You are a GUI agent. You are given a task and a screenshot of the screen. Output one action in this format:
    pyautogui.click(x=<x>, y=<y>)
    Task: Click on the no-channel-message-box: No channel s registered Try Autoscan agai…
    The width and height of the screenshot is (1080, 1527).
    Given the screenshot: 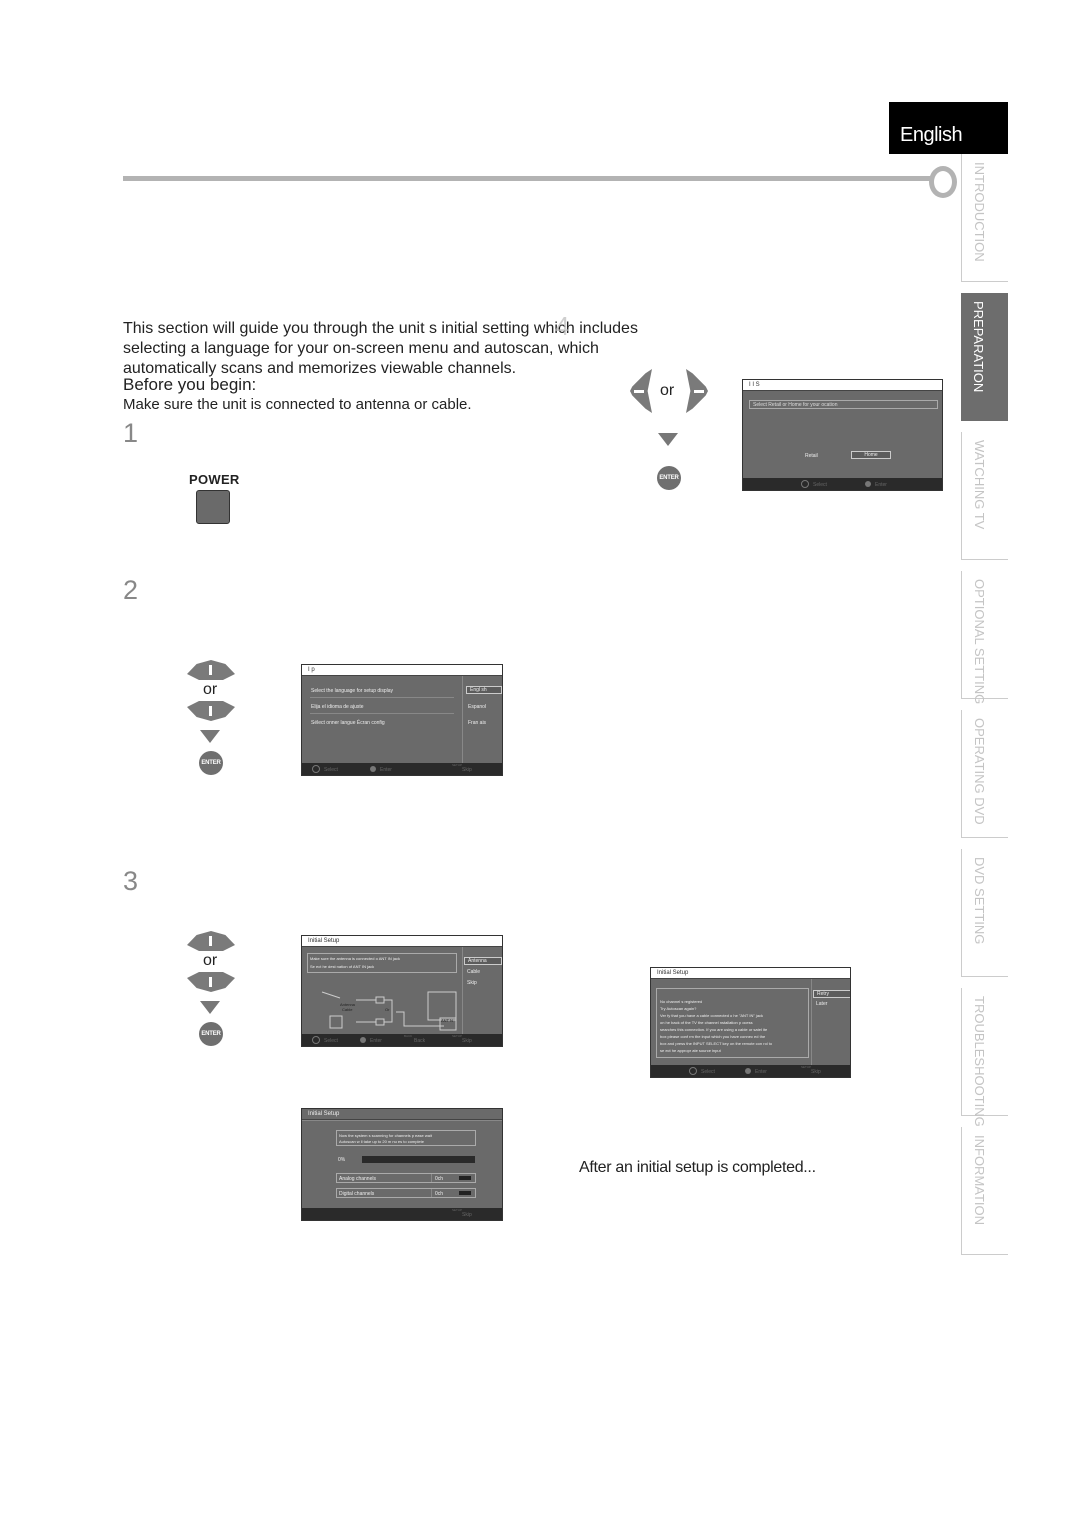 What is the action you would take?
    pyautogui.click(x=732, y=1023)
    